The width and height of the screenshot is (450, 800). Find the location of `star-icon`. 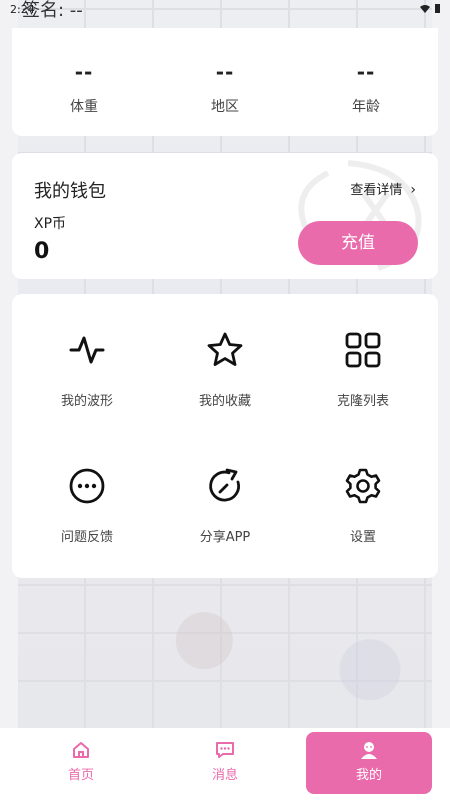

star-icon is located at coordinates (225, 349).